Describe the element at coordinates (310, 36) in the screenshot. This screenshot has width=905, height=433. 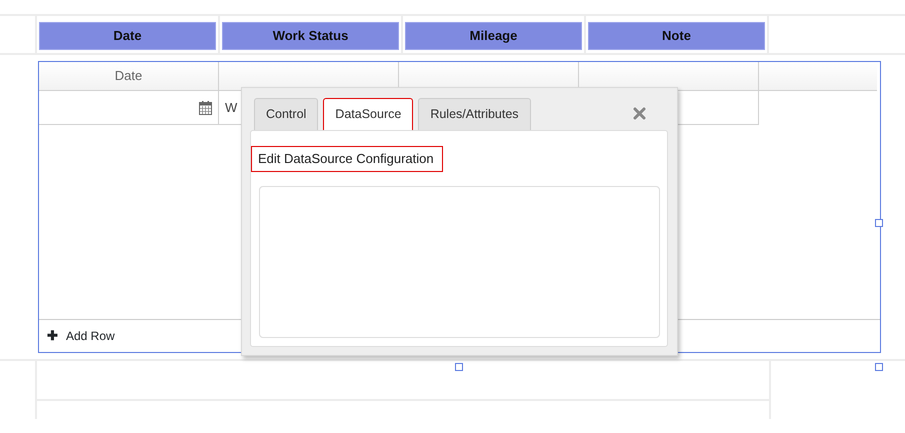
I see `column-header: Work Status` at that location.